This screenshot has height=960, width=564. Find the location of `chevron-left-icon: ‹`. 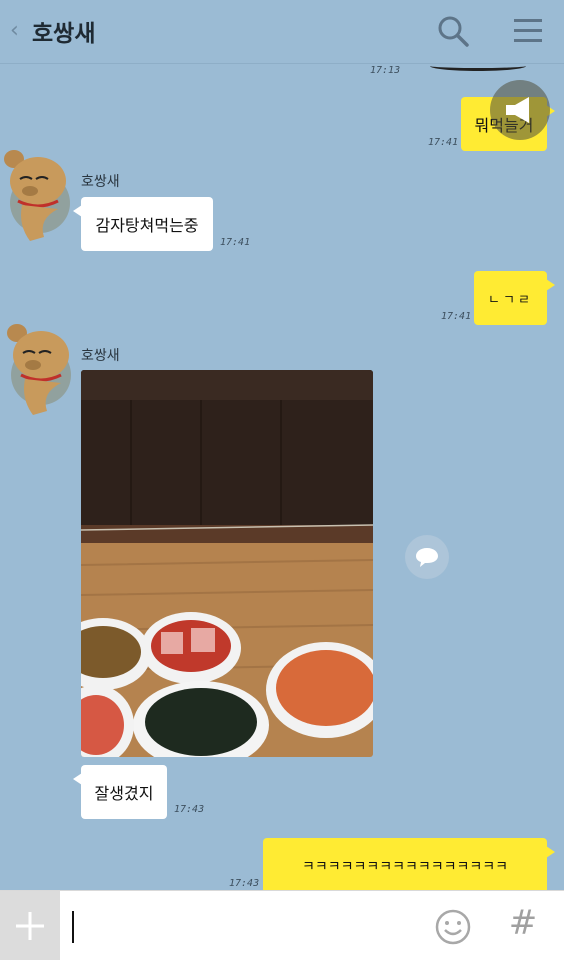

chevron-left-icon: ‹ is located at coordinates (14, 30).